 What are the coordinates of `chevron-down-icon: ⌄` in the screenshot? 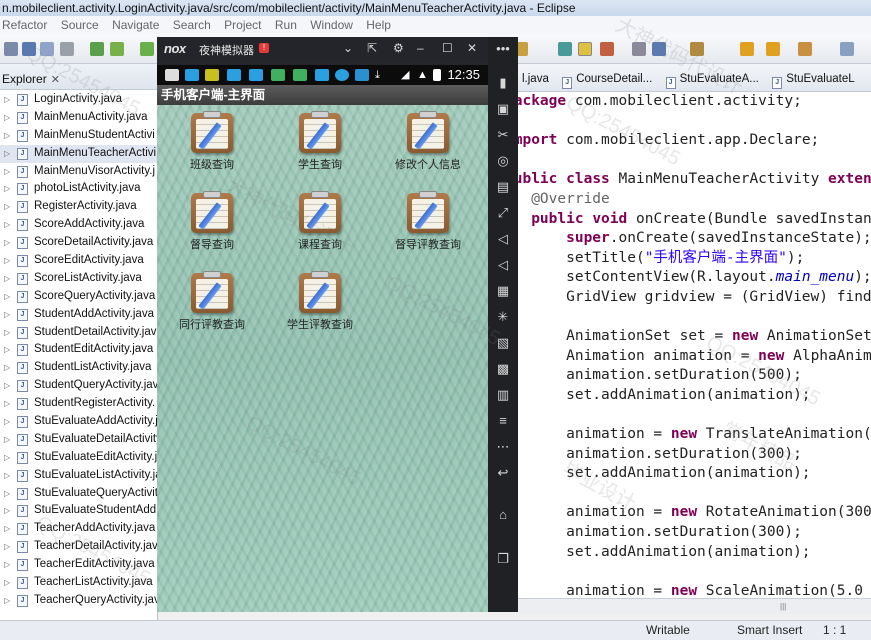 It's located at (348, 48).